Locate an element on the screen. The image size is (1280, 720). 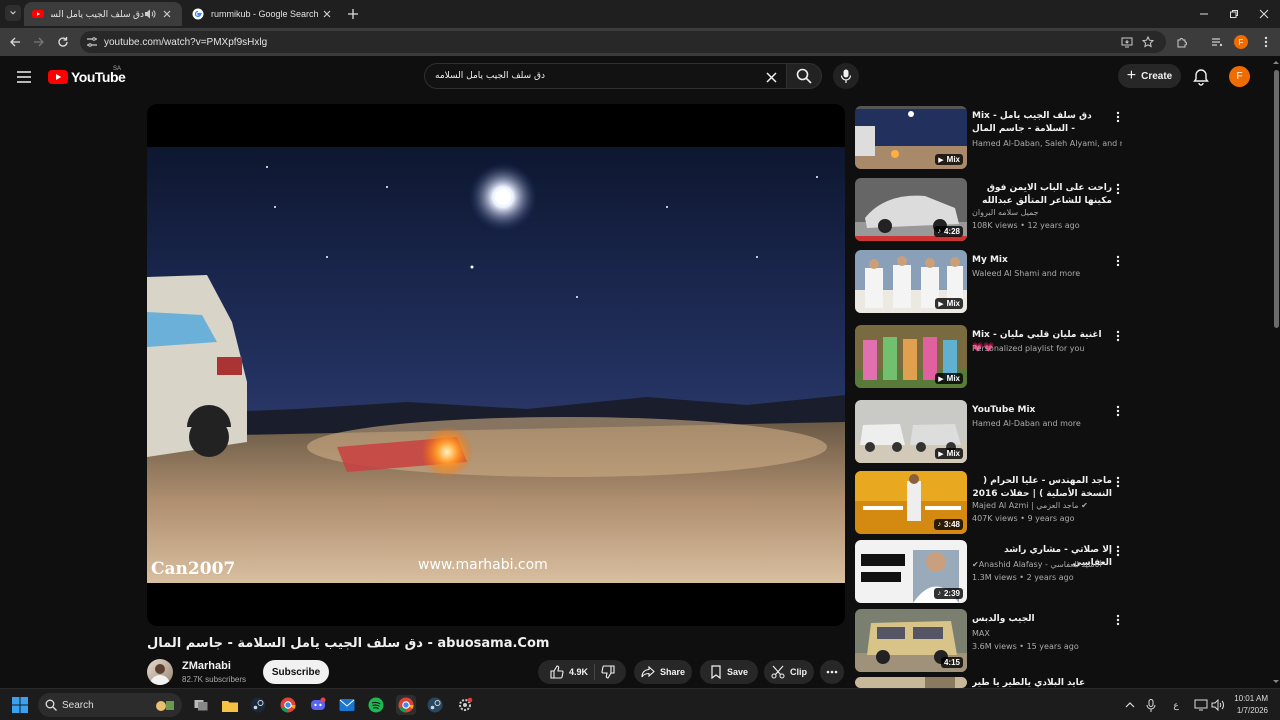
like-dislike-pill: 4.9K is located at coordinates (582, 672).